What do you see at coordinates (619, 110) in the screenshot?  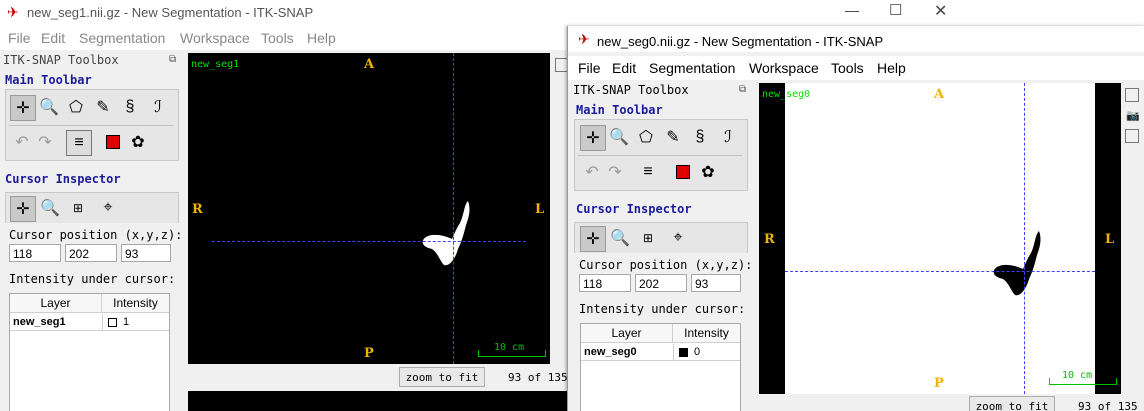 I see `main-toolbar-title: Main Toolbar` at bounding box center [619, 110].